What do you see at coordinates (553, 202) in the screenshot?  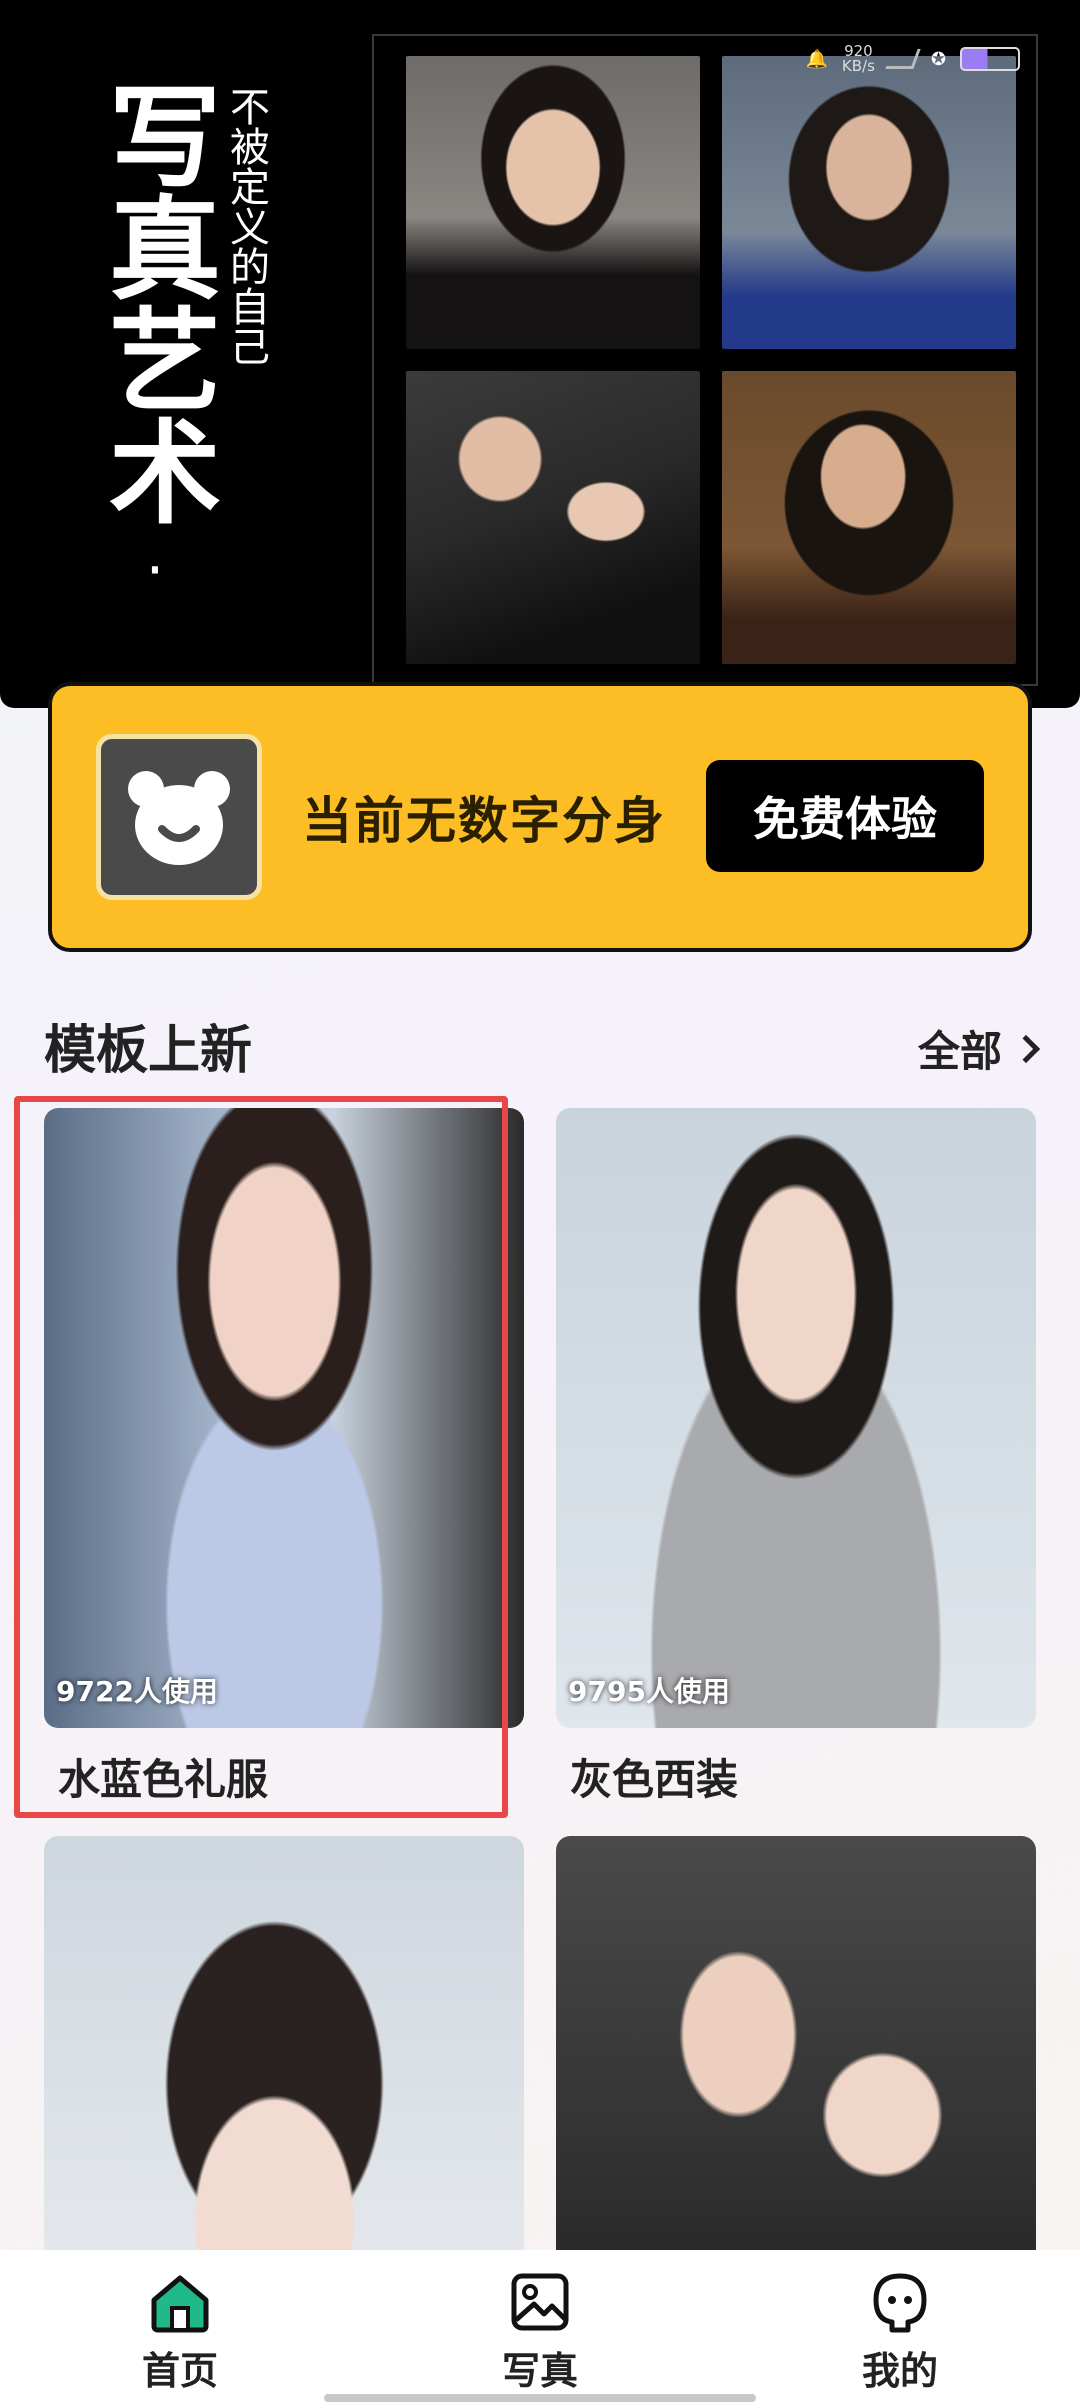 I see `banner-photo-black-turtleneck` at bounding box center [553, 202].